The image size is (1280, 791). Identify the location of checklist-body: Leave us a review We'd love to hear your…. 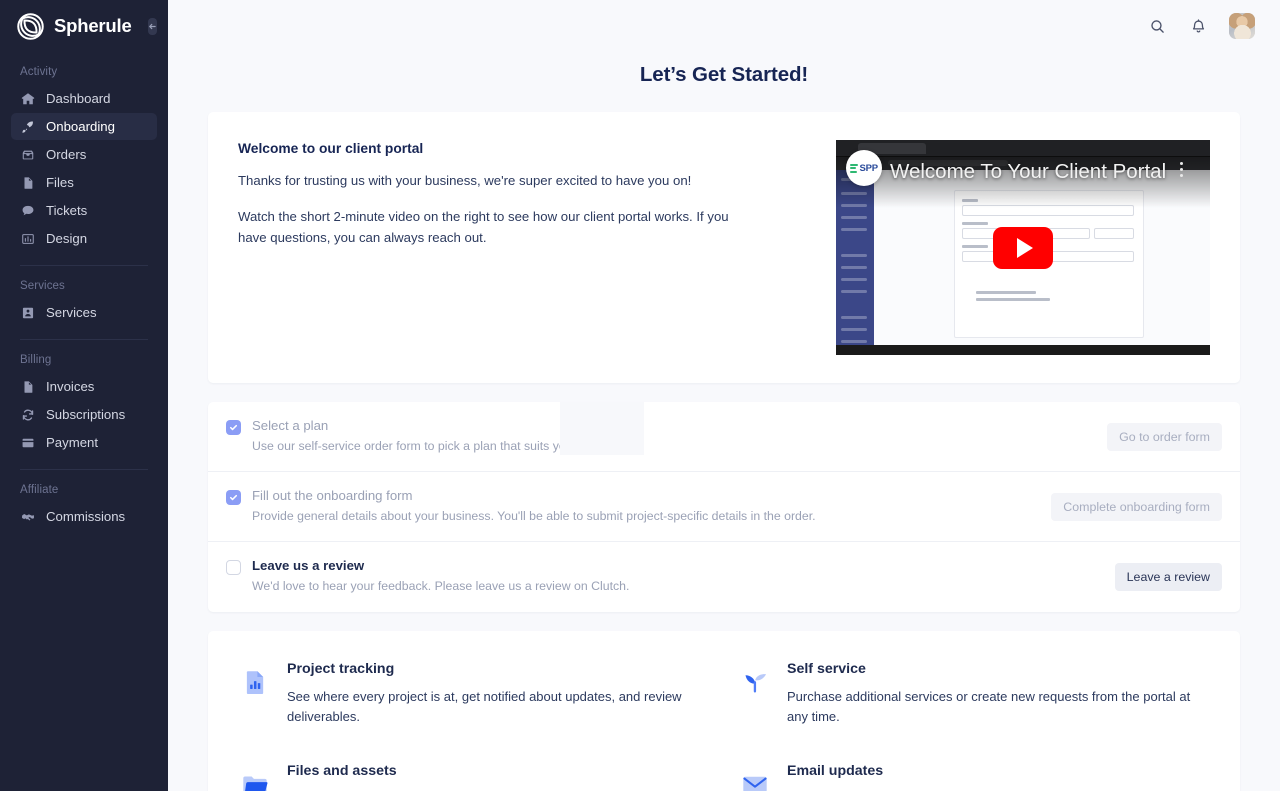
(675, 576).